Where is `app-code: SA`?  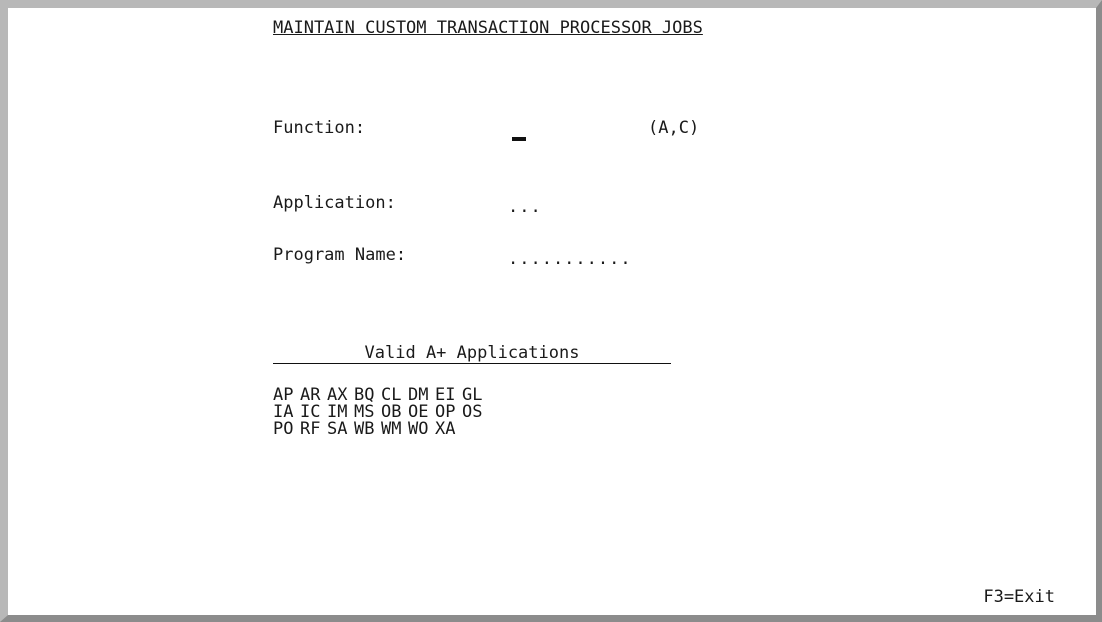
app-code: SA is located at coordinates (337, 429).